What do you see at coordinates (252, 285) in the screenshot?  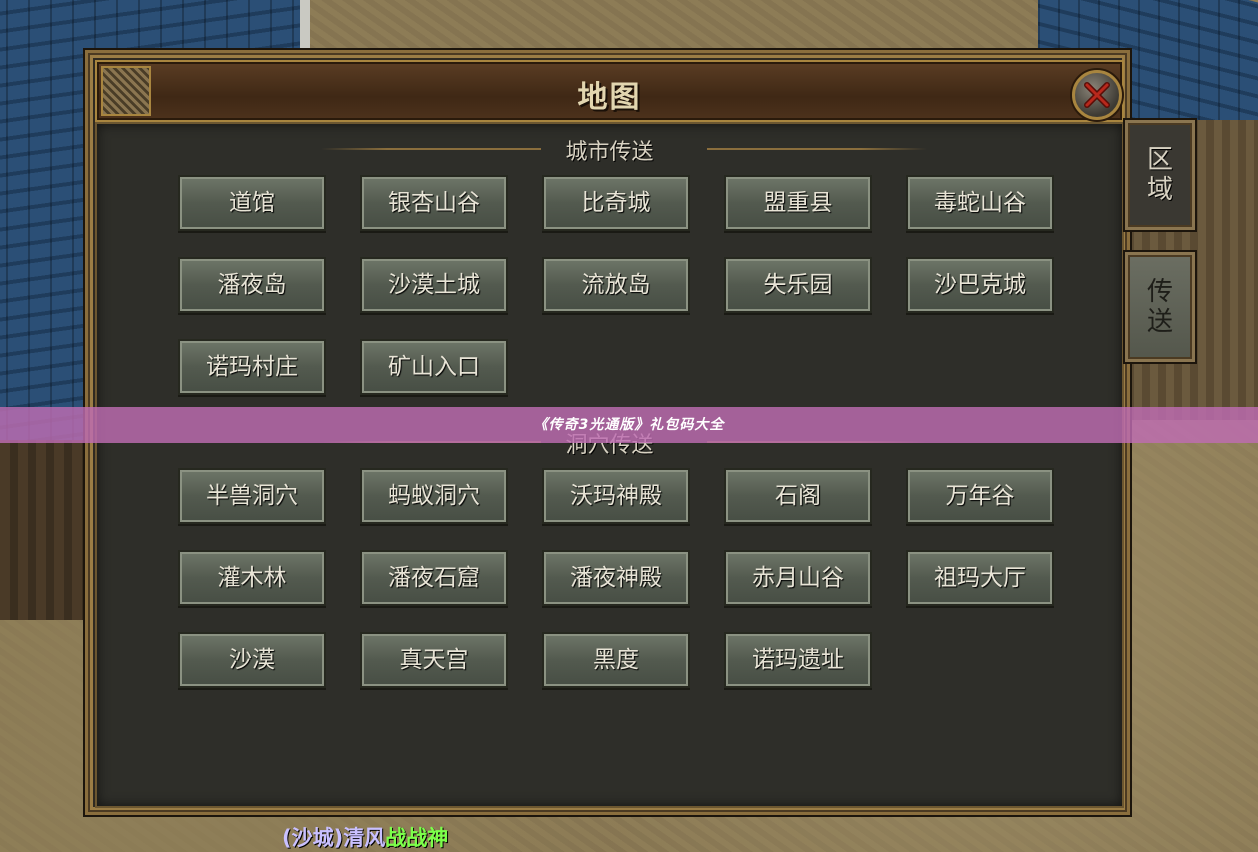 I see `teleport-button: 潘夜岛` at bounding box center [252, 285].